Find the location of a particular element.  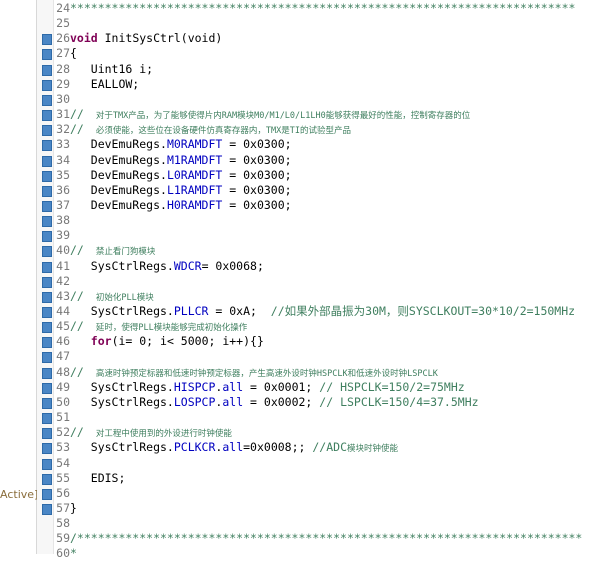

code-line: 27{ is located at coordinates (317, 53).